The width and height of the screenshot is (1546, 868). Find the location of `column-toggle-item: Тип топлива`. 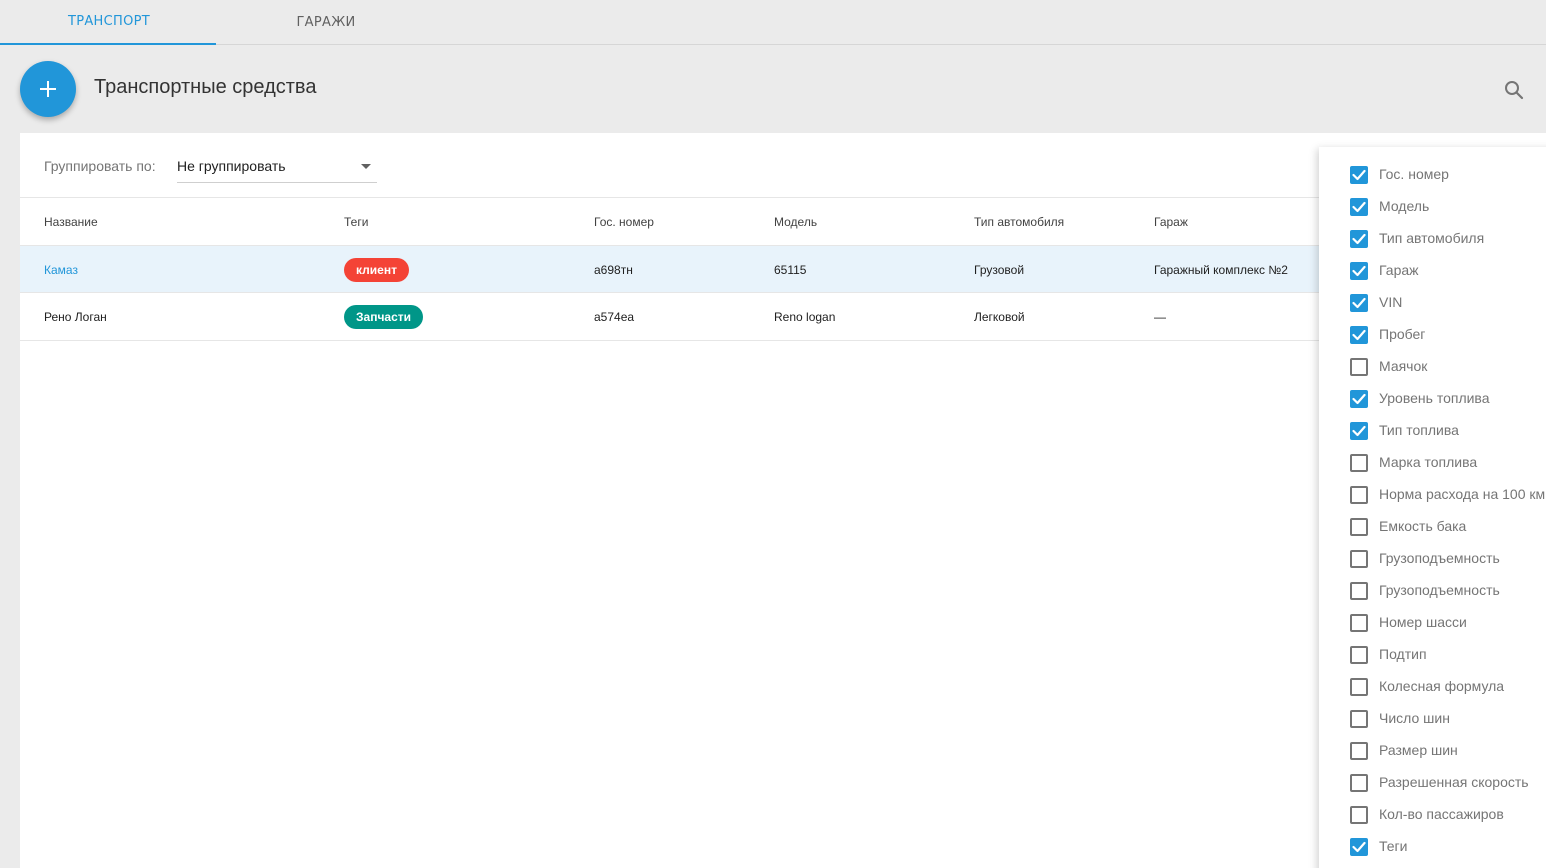

column-toggle-item: Тип топлива is located at coordinates (1432, 431).